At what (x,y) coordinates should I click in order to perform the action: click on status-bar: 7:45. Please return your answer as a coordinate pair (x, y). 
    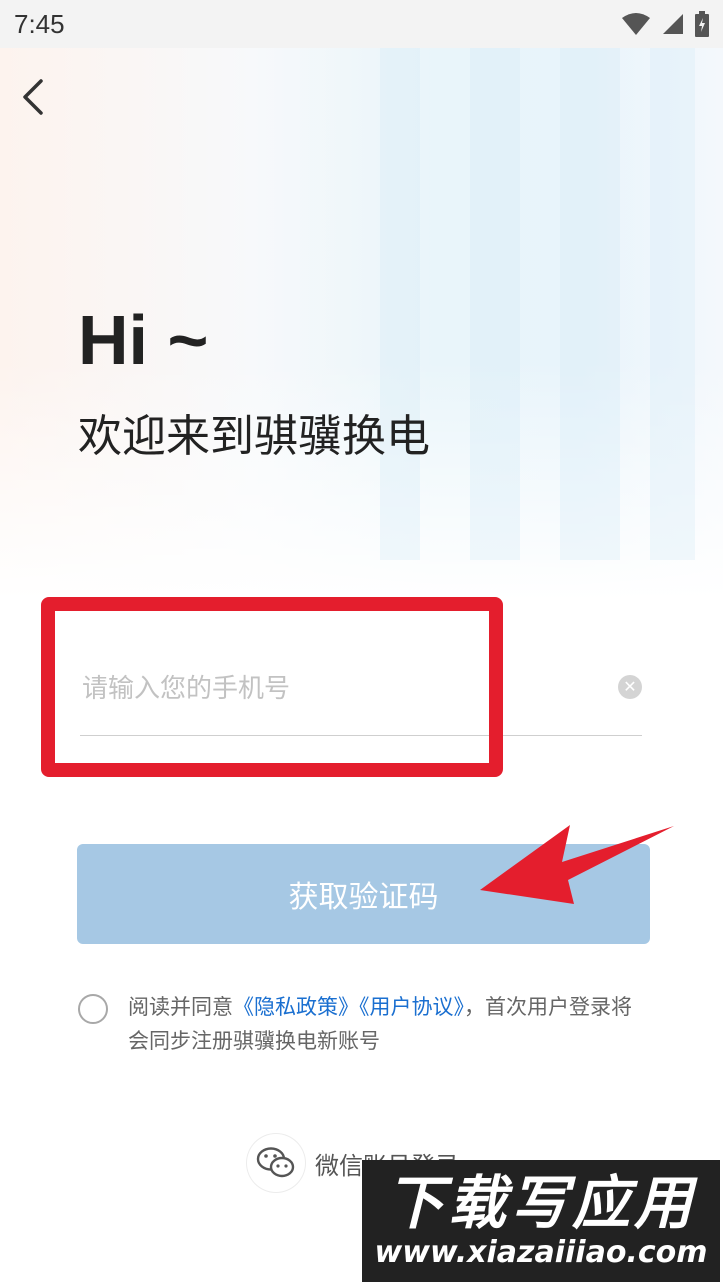
    Looking at the image, I should click on (361, 24).